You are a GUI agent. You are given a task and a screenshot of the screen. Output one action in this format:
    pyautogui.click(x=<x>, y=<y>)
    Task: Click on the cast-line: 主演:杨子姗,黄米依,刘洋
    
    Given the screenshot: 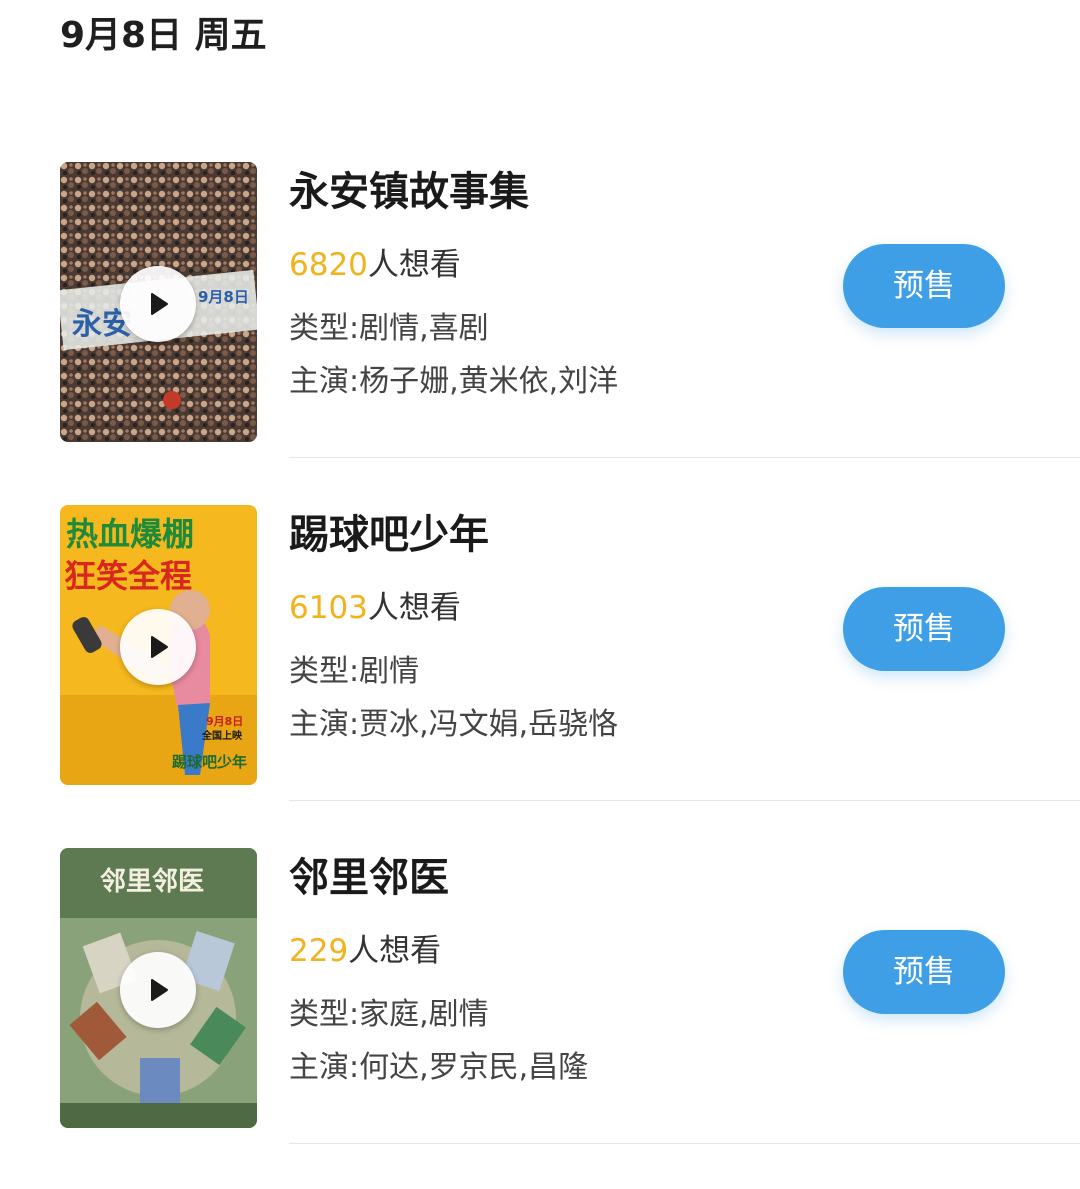 What is the action you would take?
    pyautogui.click(x=453, y=382)
    